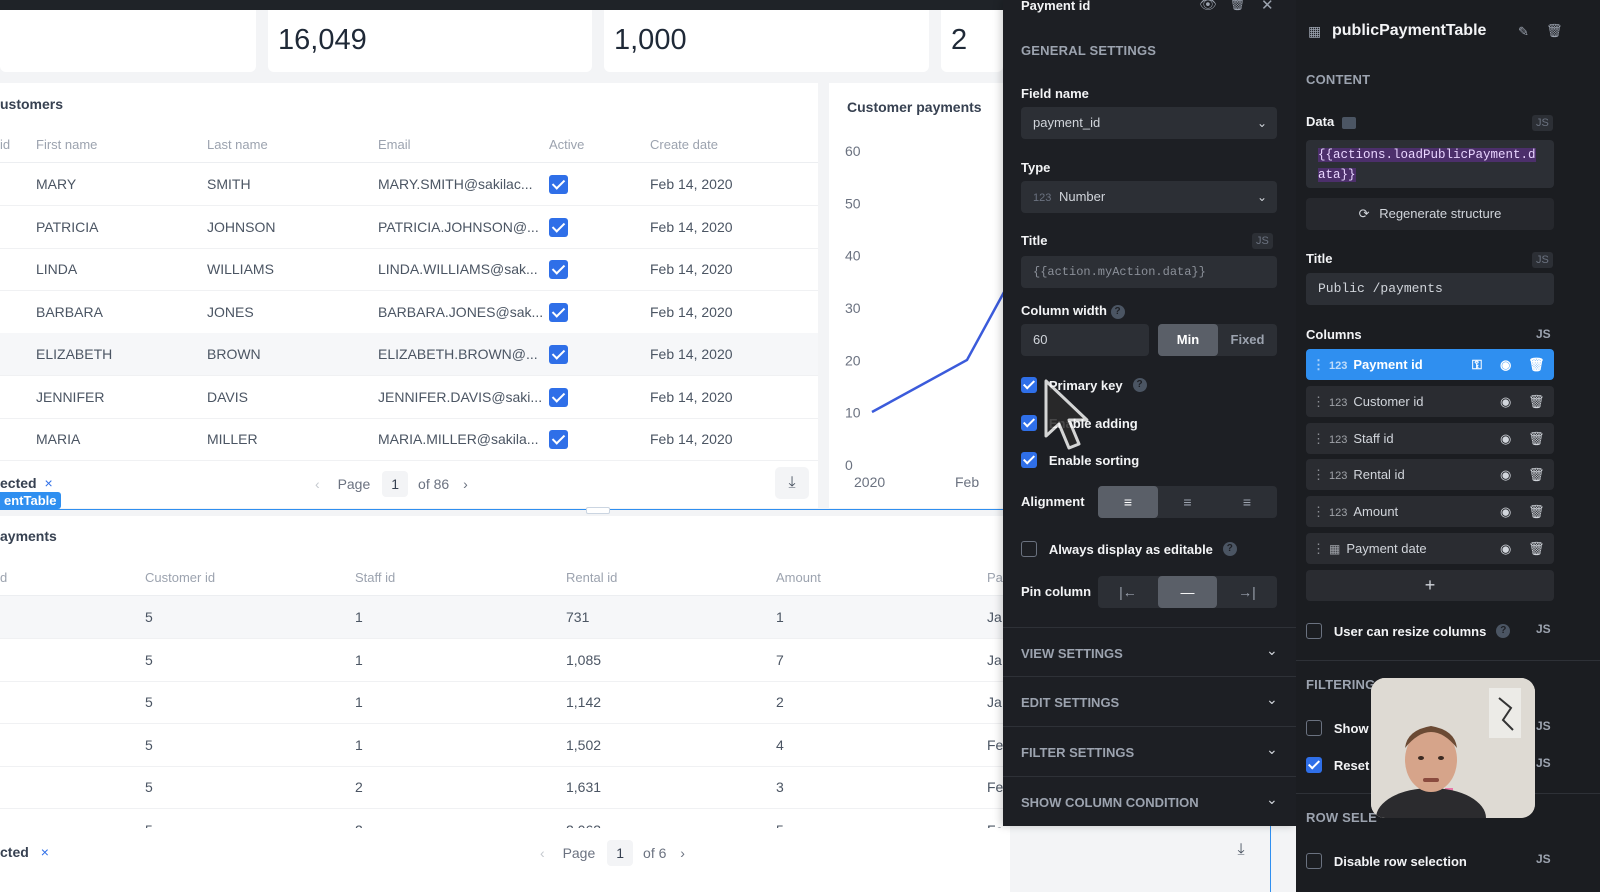 The image size is (1600, 892). What do you see at coordinates (598, 510) in the screenshot?
I see `resize-handle` at bounding box center [598, 510].